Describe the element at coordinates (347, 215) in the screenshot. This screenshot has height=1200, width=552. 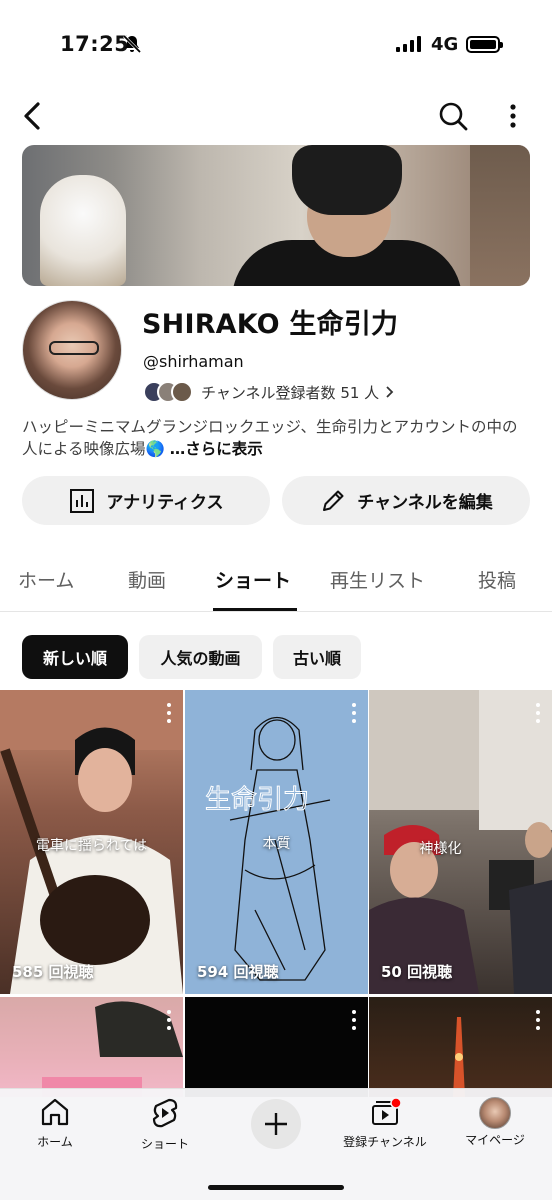
I see `banner-person-image` at that location.